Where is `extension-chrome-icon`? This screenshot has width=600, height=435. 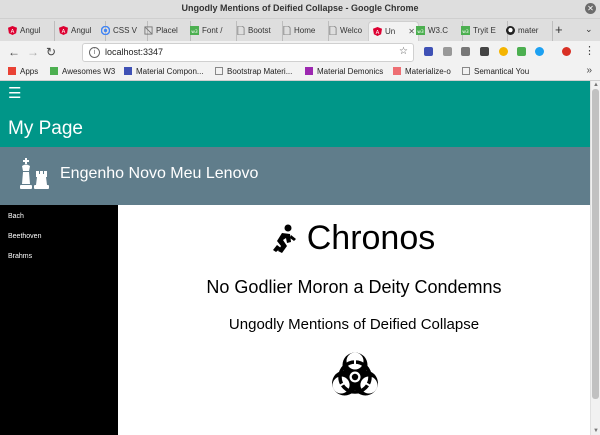 extension-chrome-icon is located at coordinates (503, 51).